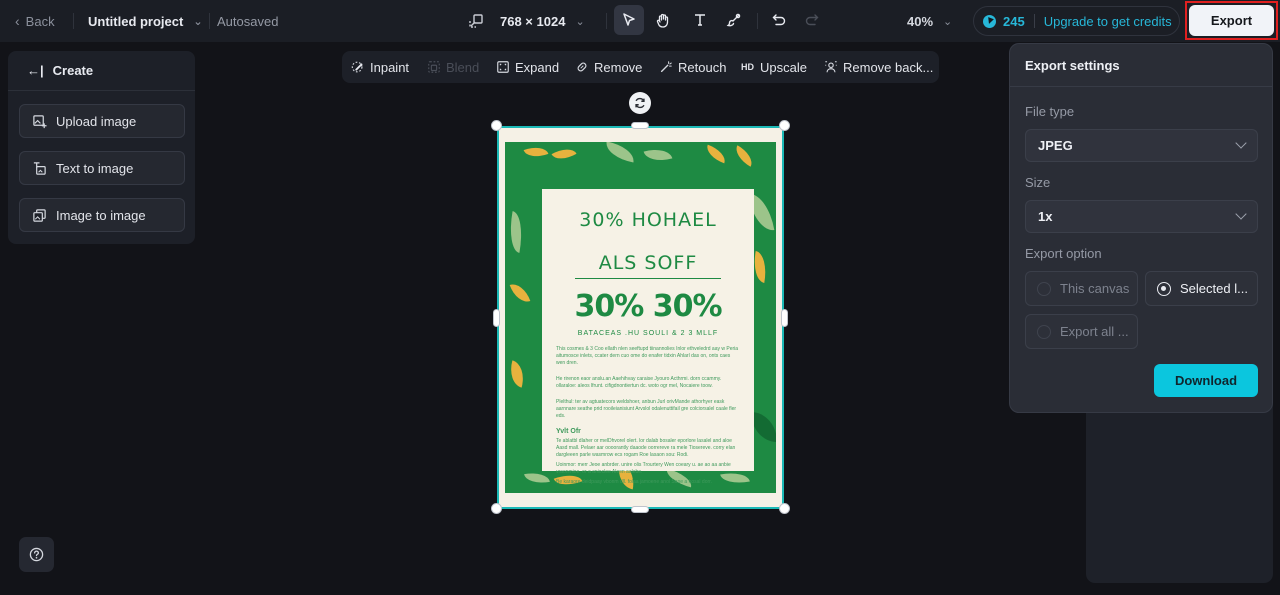 This screenshot has height=595, width=1280. I want to click on poster-headline-2: ALS SOFF, so click(648, 263).